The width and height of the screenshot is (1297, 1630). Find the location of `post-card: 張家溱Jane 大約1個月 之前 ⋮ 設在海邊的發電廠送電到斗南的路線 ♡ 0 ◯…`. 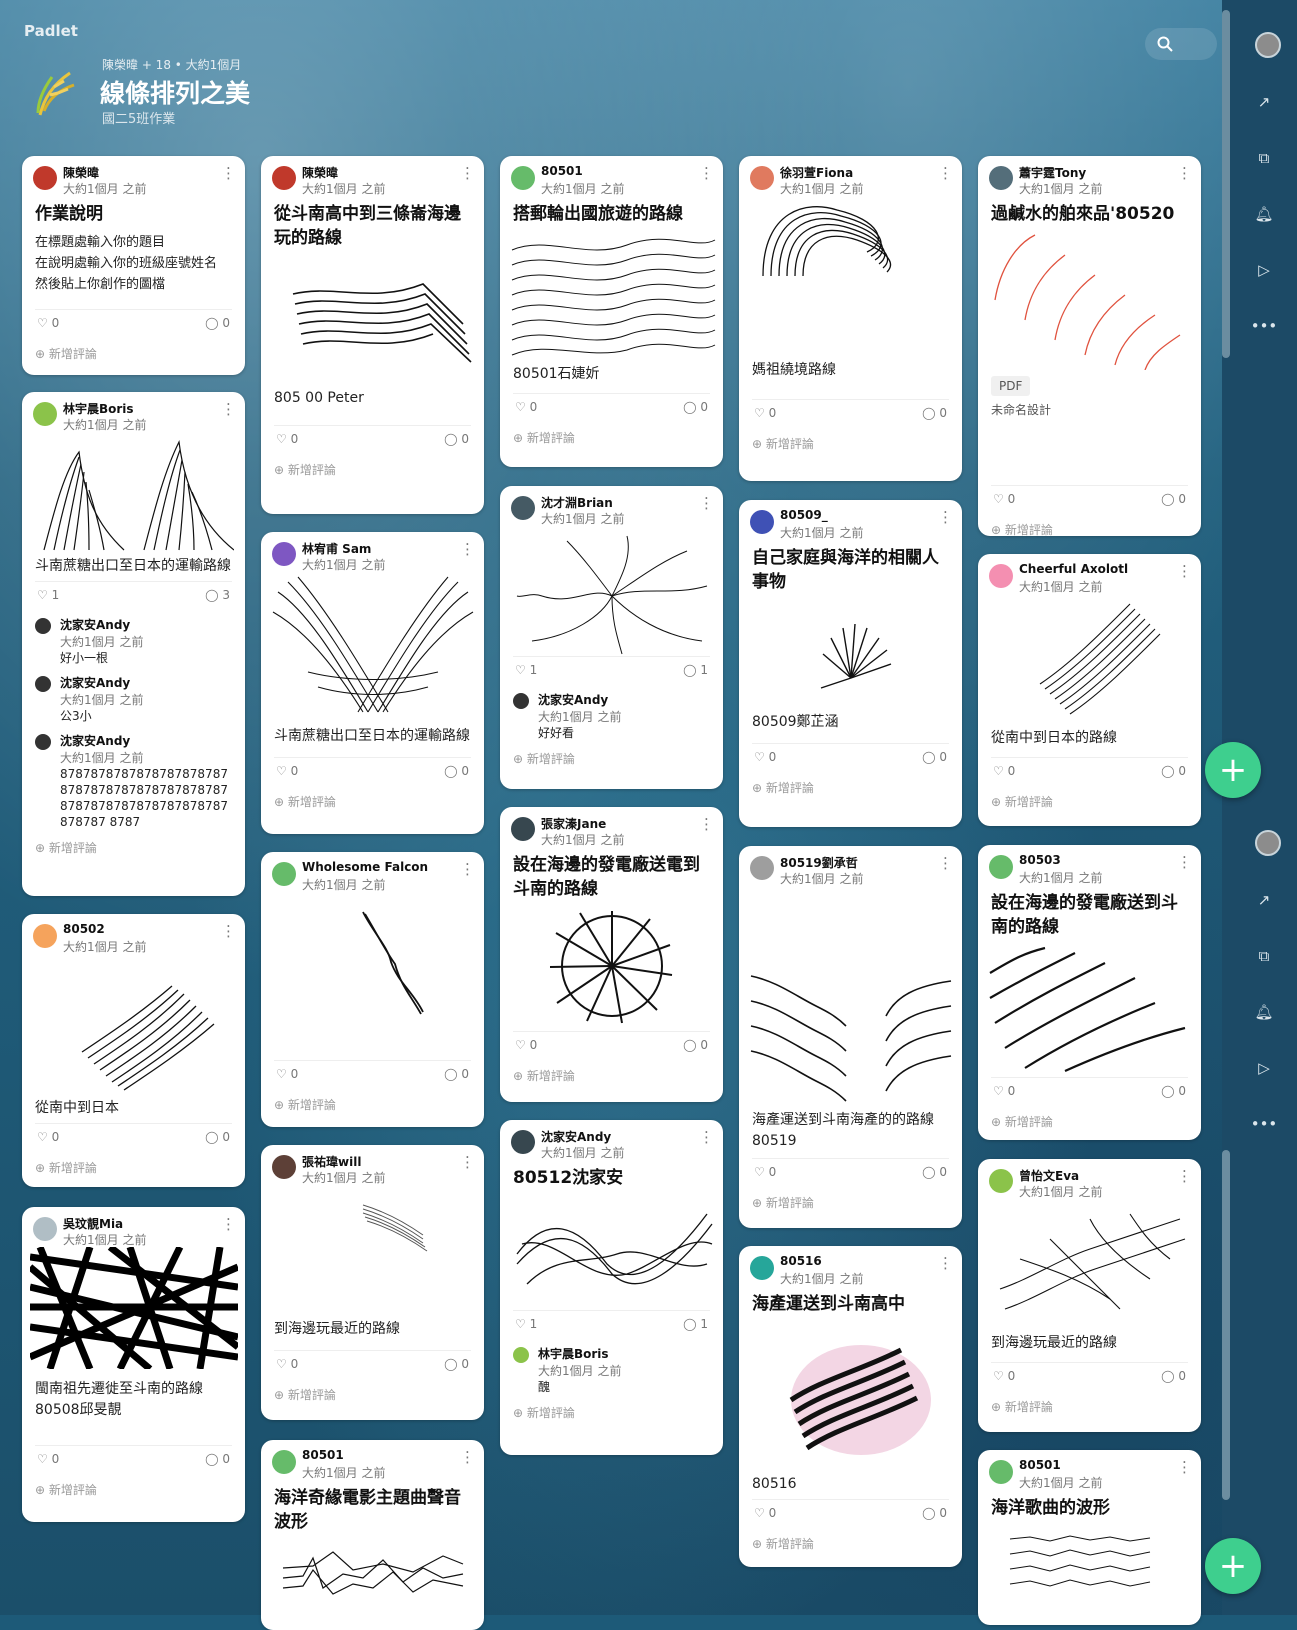

post-card: 張家溱Jane 大約1個月 之前 ⋮ 設在海邊的發電廠送電到斗南的路線 ♡ 0 ◯… is located at coordinates (611, 954).